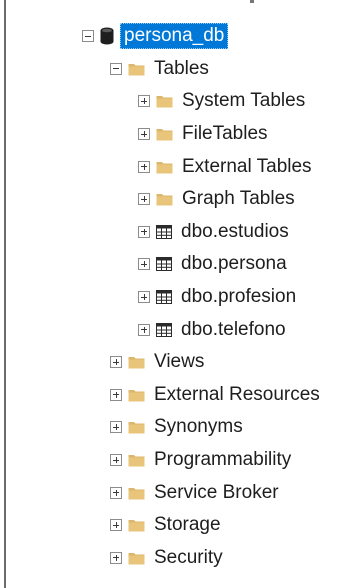  What do you see at coordinates (177, 134) in the screenshot?
I see `tree-node-filetables: FileTables` at bounding box center [177, 134].